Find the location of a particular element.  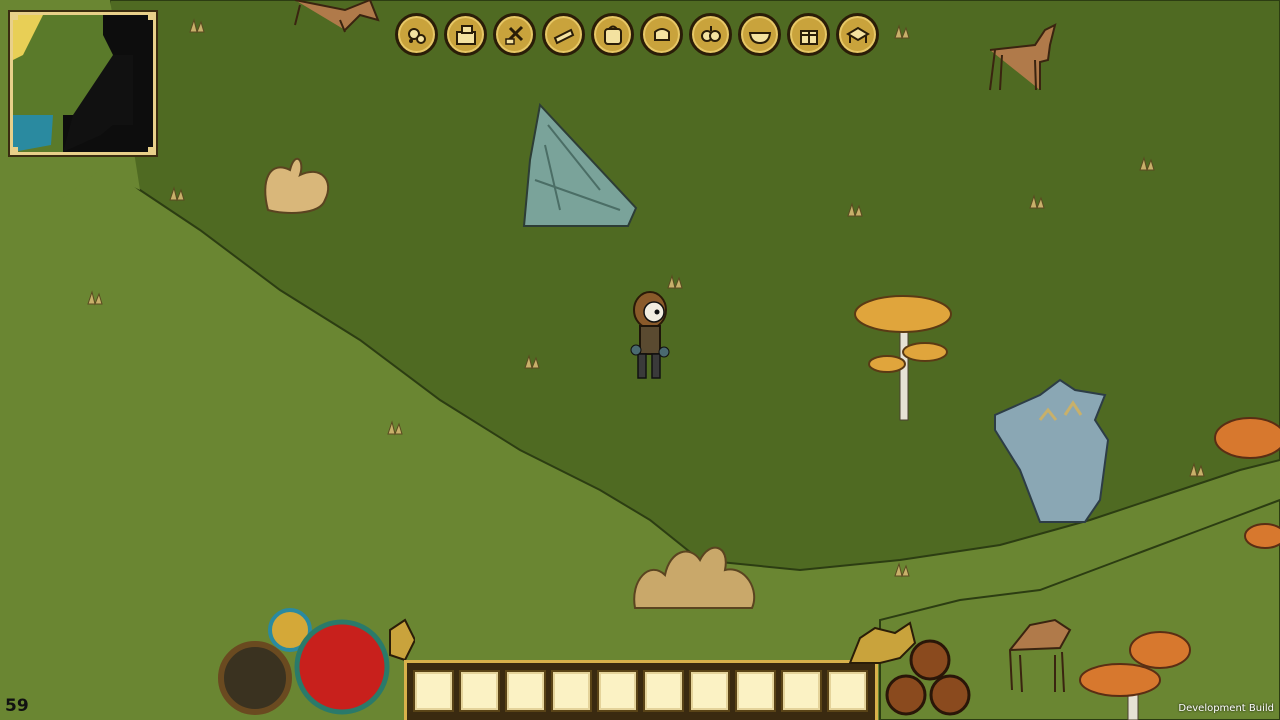

status-orbs is located at coordinates (316, 661).